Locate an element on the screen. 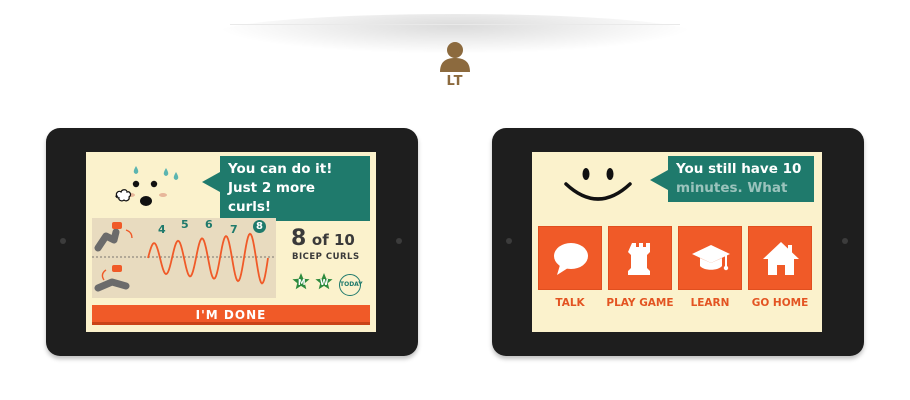  speech-bubble-icon is located at coordinates (571, 259).